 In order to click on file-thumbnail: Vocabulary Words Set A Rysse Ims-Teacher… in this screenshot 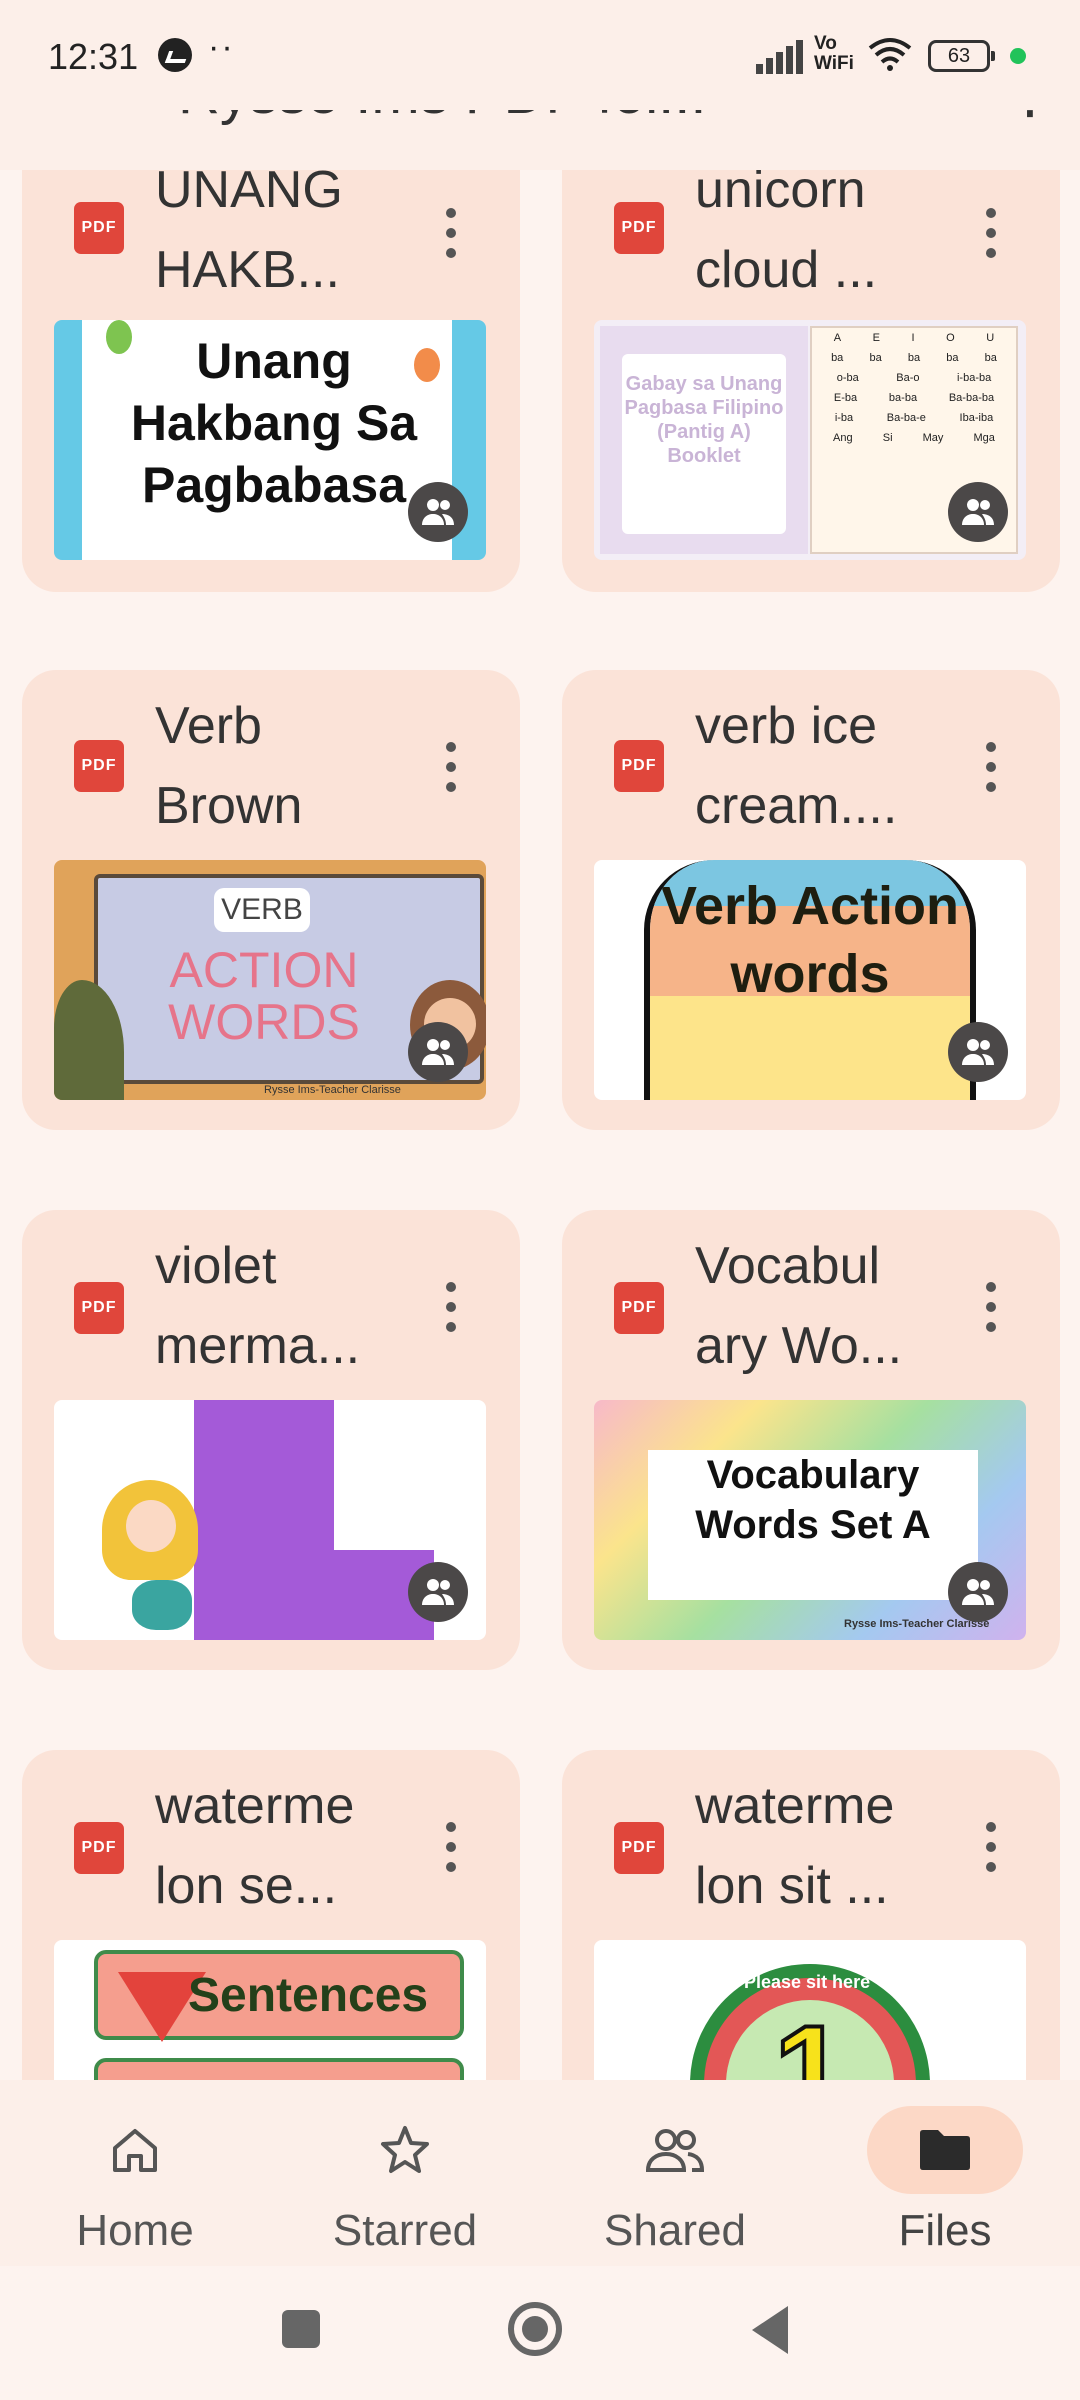, I will do `click(810, 1520)`.